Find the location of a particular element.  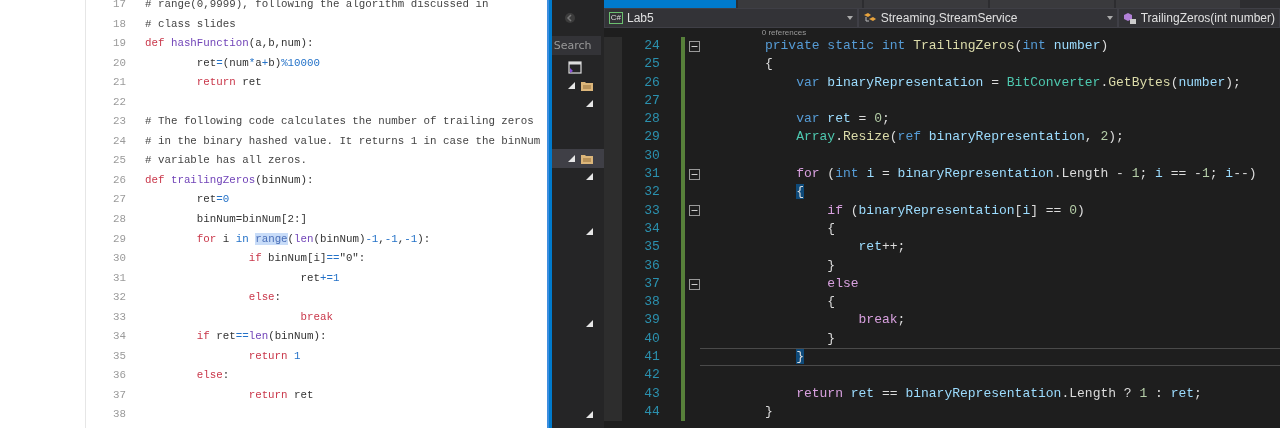

back-icon is located at coordinates (569, 18).